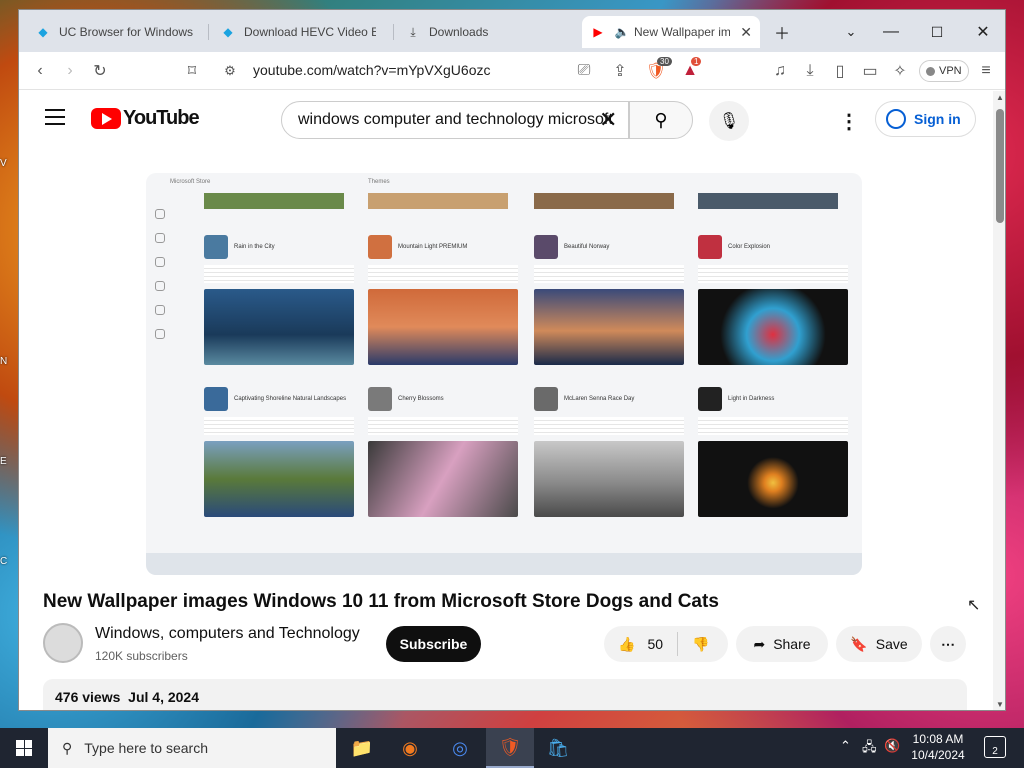  I want to click on tab-uc-browser: ◆ UC Browser for Windows, so click(114, 32).